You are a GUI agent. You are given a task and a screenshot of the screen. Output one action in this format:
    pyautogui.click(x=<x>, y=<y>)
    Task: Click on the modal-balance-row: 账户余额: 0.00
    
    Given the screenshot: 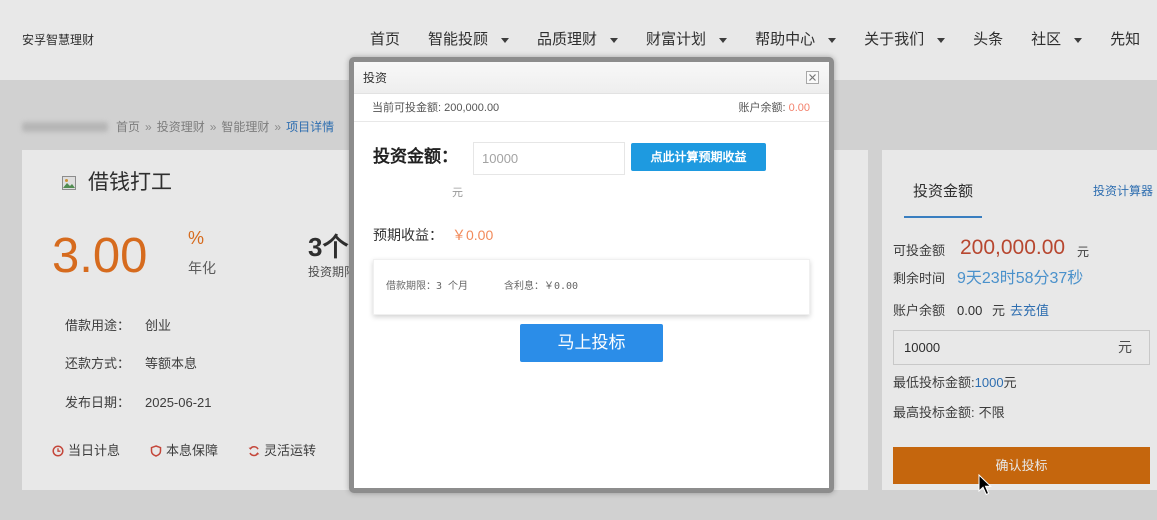 What is the action you would take?
    pyautogui.click(x=774, y=108)
    